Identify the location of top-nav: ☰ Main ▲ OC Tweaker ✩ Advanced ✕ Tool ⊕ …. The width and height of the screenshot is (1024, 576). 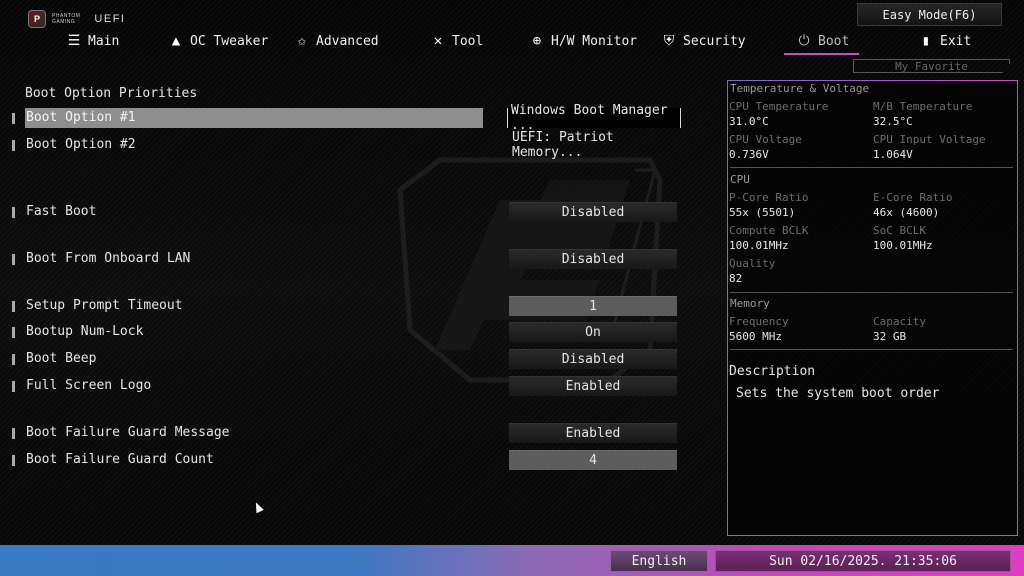
(512, 42).